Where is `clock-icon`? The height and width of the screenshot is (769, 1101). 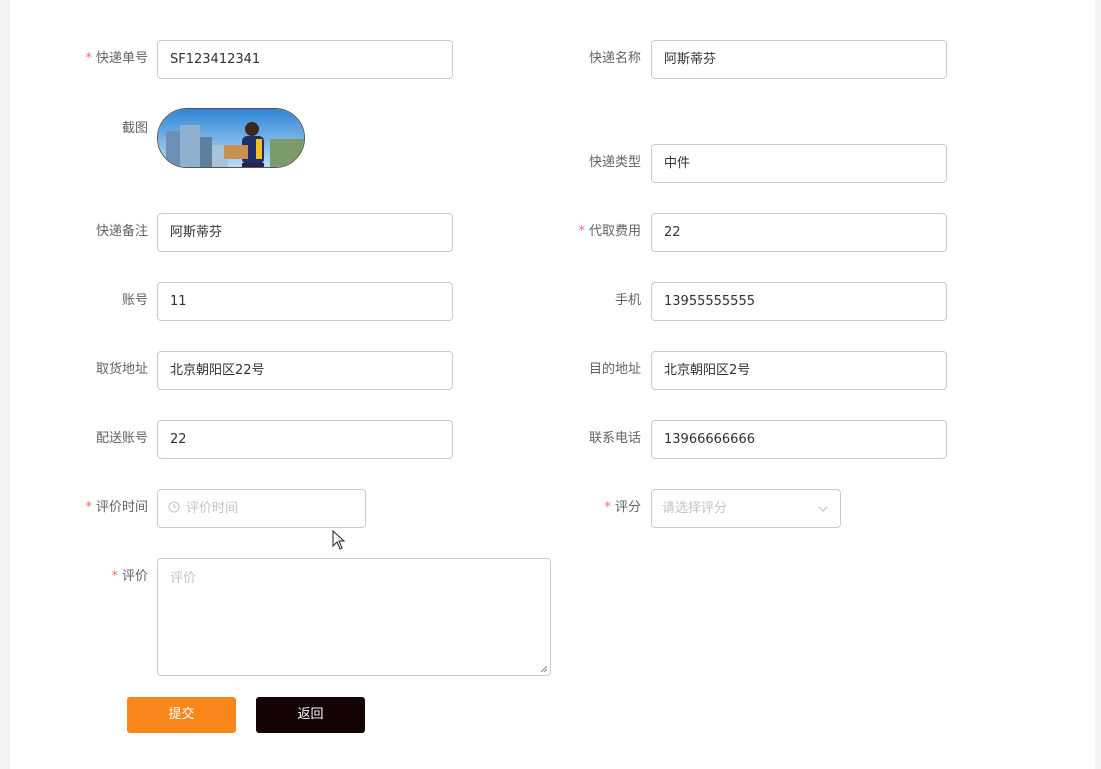
clock-icon is located at coordinates (174, 507).